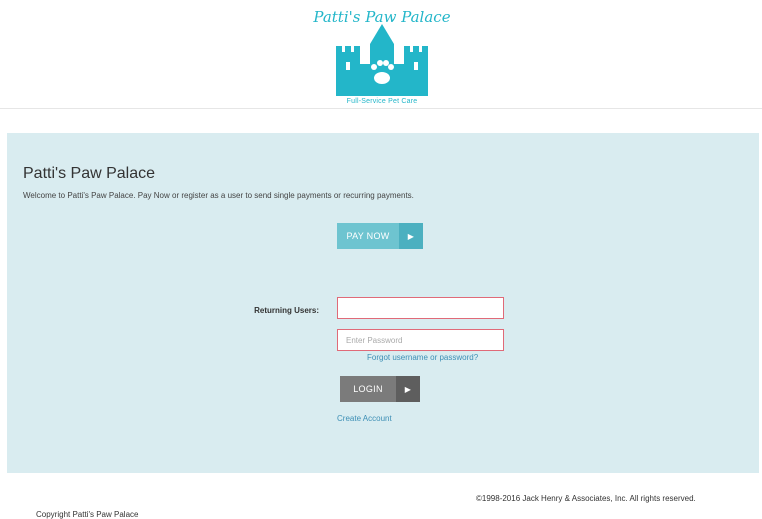 This screenshot has height=519, width=762. Describe the element at coordinates (368, 236) in the screenshot. I see `pay-now-label: PAY NOW` at that location.